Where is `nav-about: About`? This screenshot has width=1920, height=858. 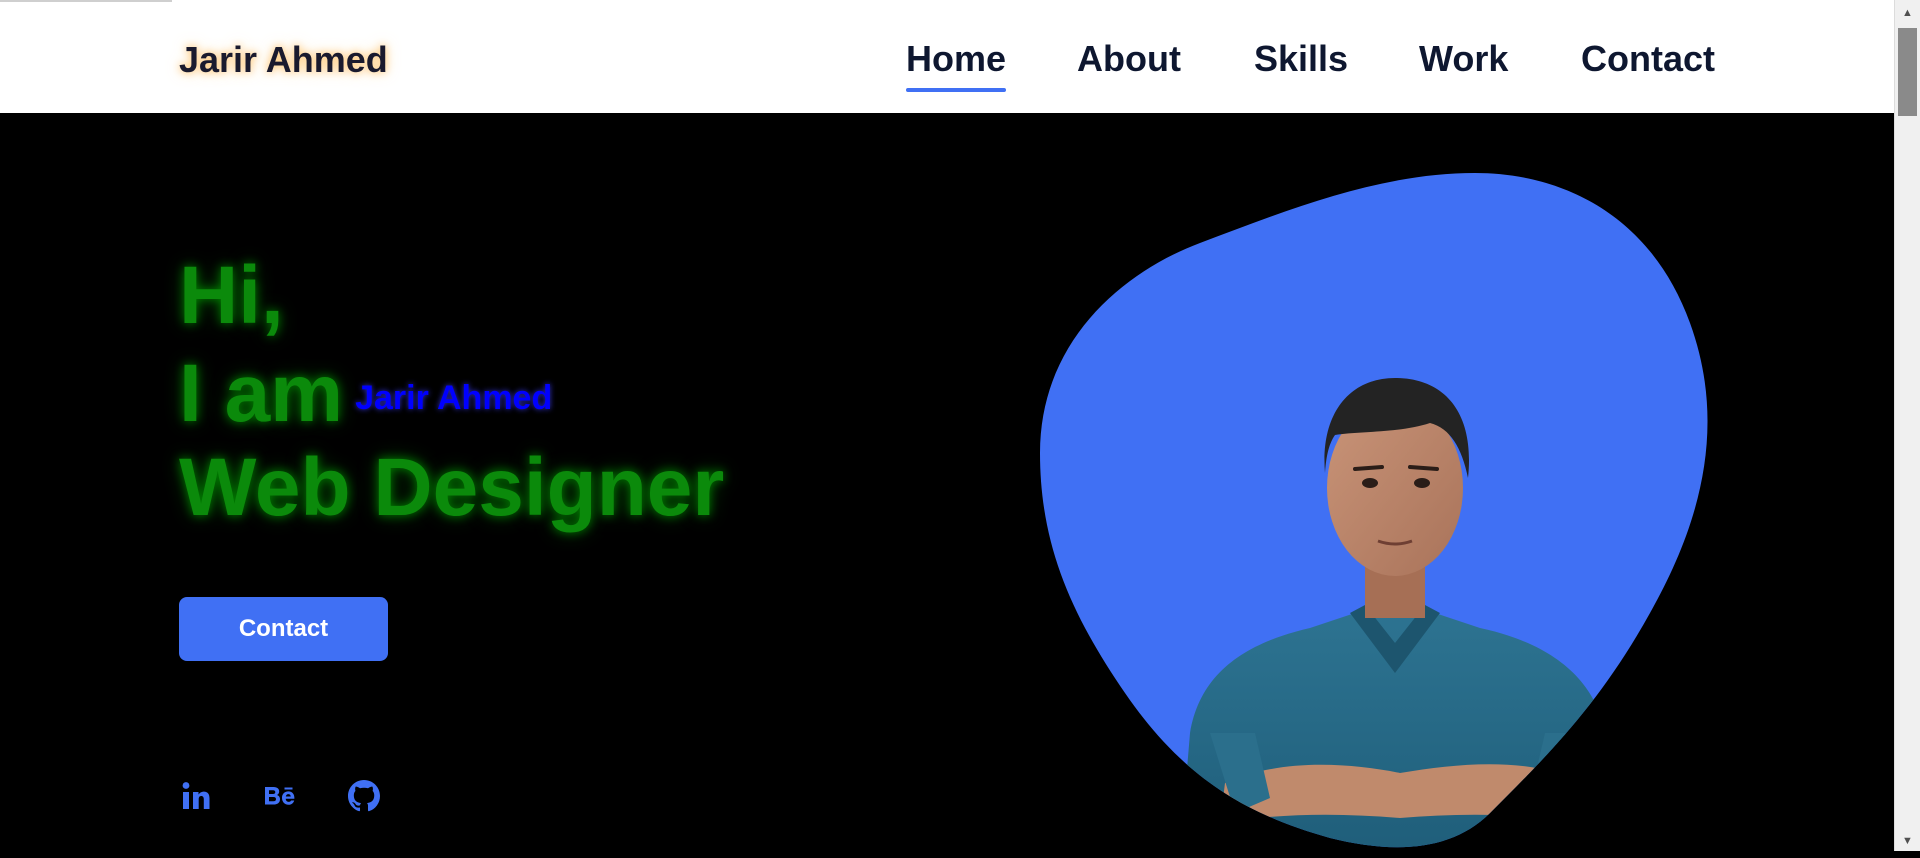
nav-about: About is located at coordinates (1129, 59).